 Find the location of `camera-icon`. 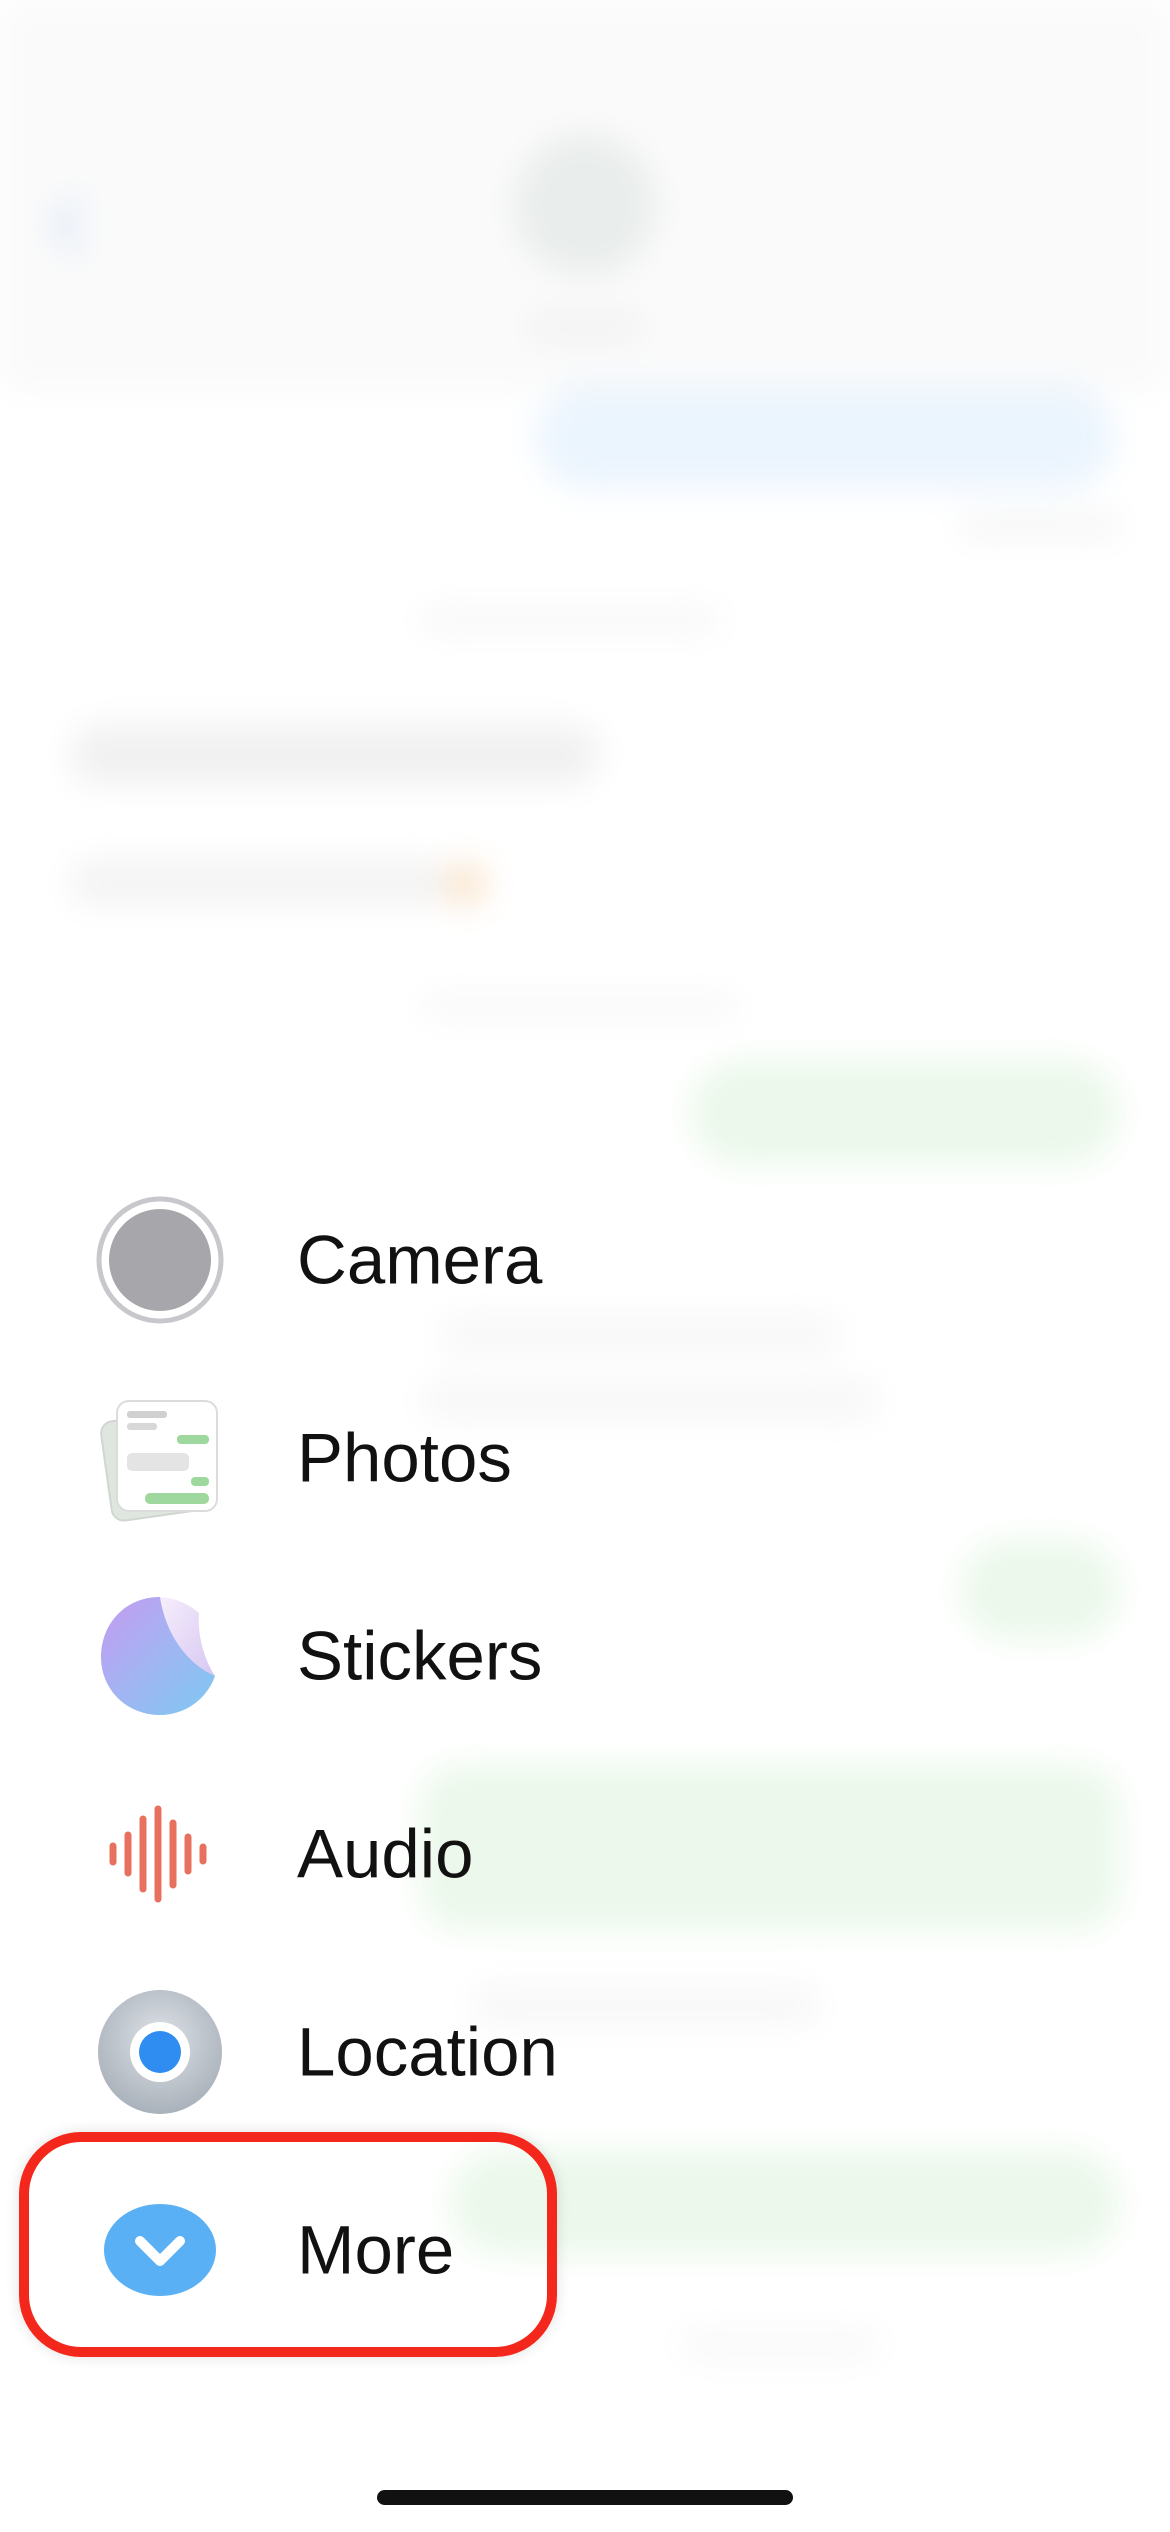

camera-icon is located at coordinates (160, 1260).